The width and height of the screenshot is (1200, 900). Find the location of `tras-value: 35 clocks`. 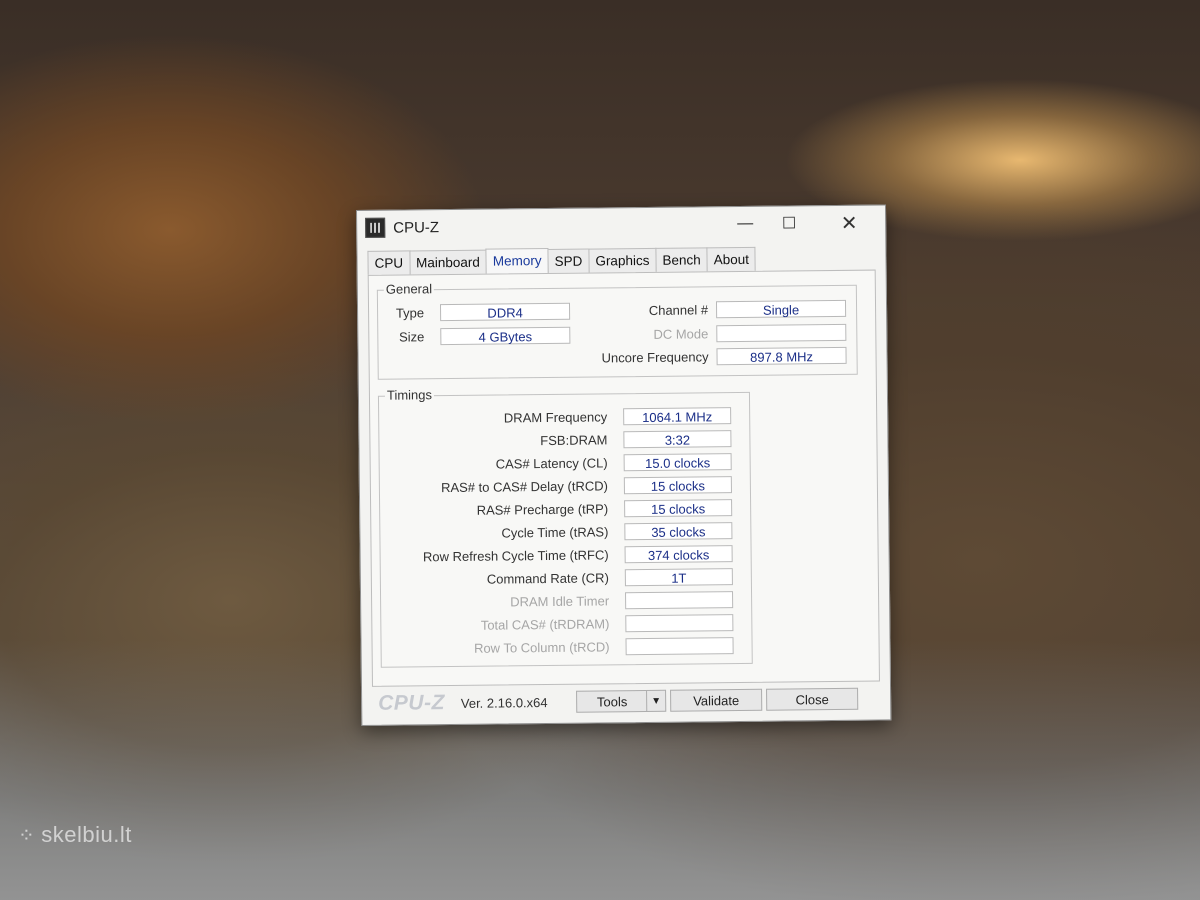

tras-value: 35 clocks is located at coordinates (678, 531).